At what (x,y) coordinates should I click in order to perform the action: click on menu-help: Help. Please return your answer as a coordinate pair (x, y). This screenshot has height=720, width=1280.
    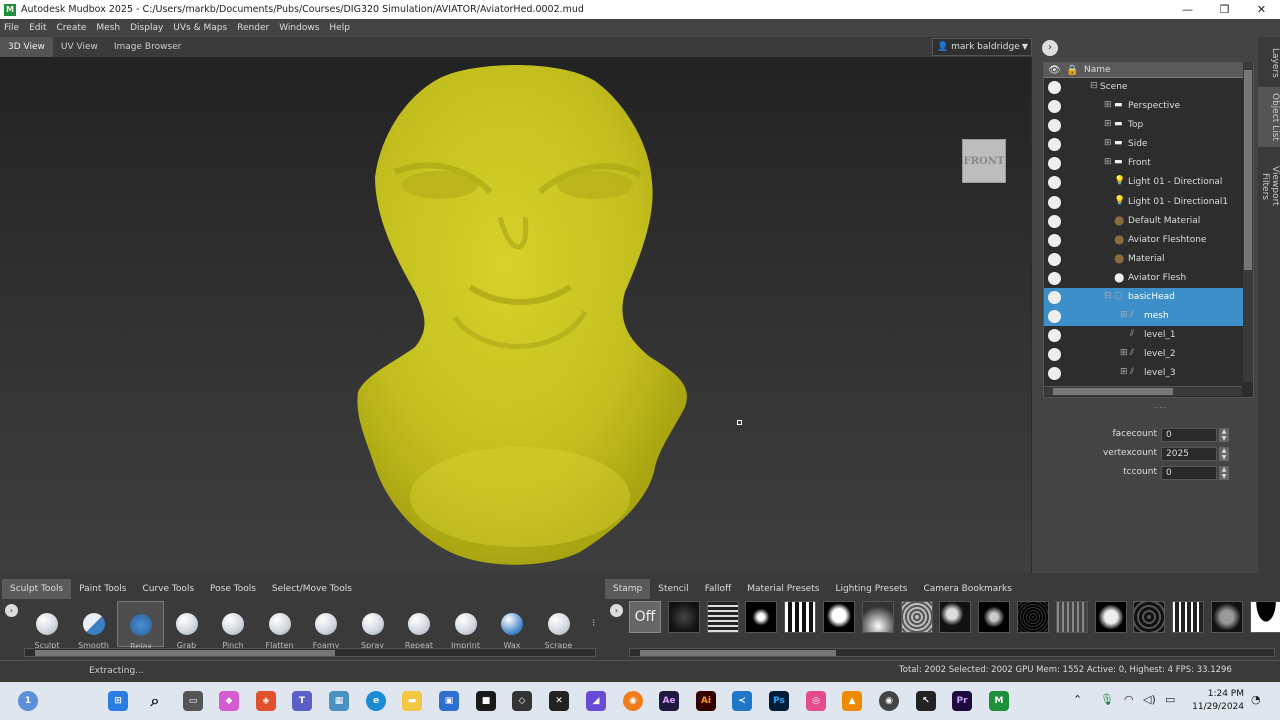
    Looking at the image, I should click on (339, 28).